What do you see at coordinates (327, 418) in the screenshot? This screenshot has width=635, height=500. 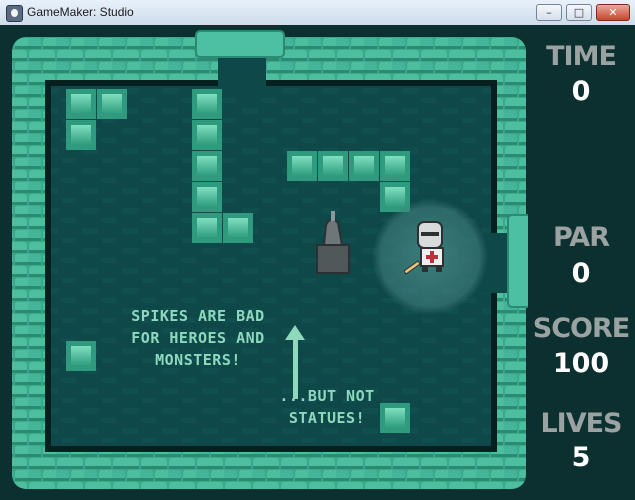 I see `statues-hint-line2: STATUES!` at bounding box center [327, 418].